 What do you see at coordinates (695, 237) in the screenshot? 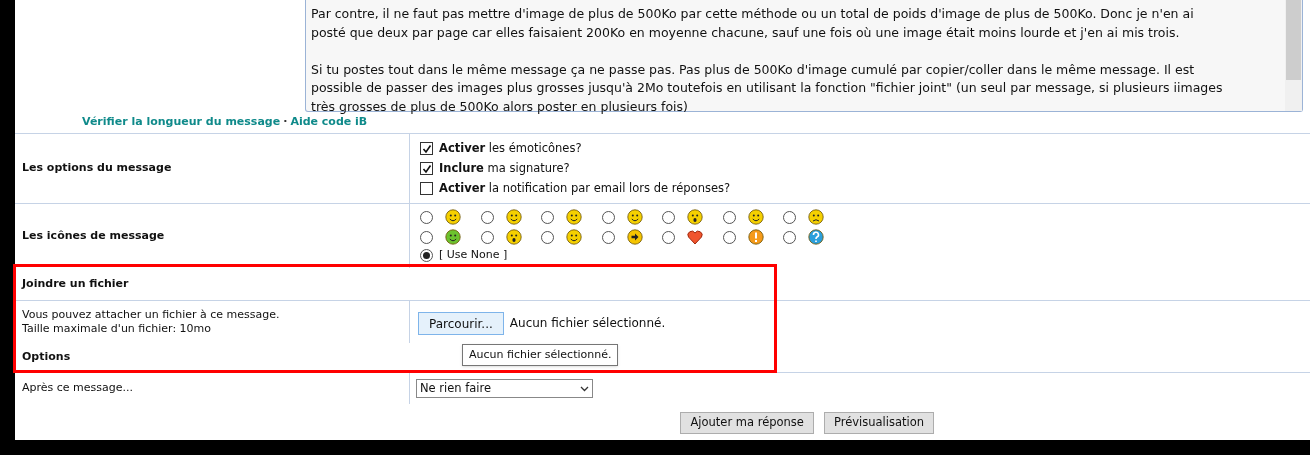
I see `heart-icon` at bounding box center [695, 237].